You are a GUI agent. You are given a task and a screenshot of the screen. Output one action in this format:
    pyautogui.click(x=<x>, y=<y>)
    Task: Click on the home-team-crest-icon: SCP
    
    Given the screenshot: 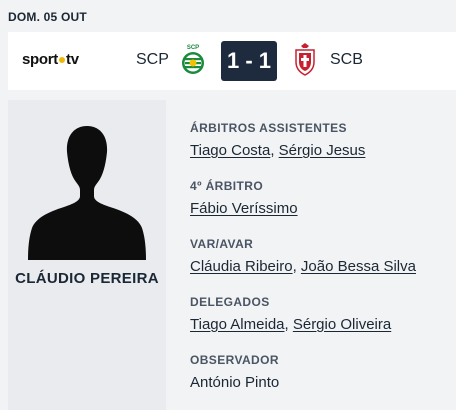 What is the action you would take?
    pyautogui.click(x=193, y=60)
    